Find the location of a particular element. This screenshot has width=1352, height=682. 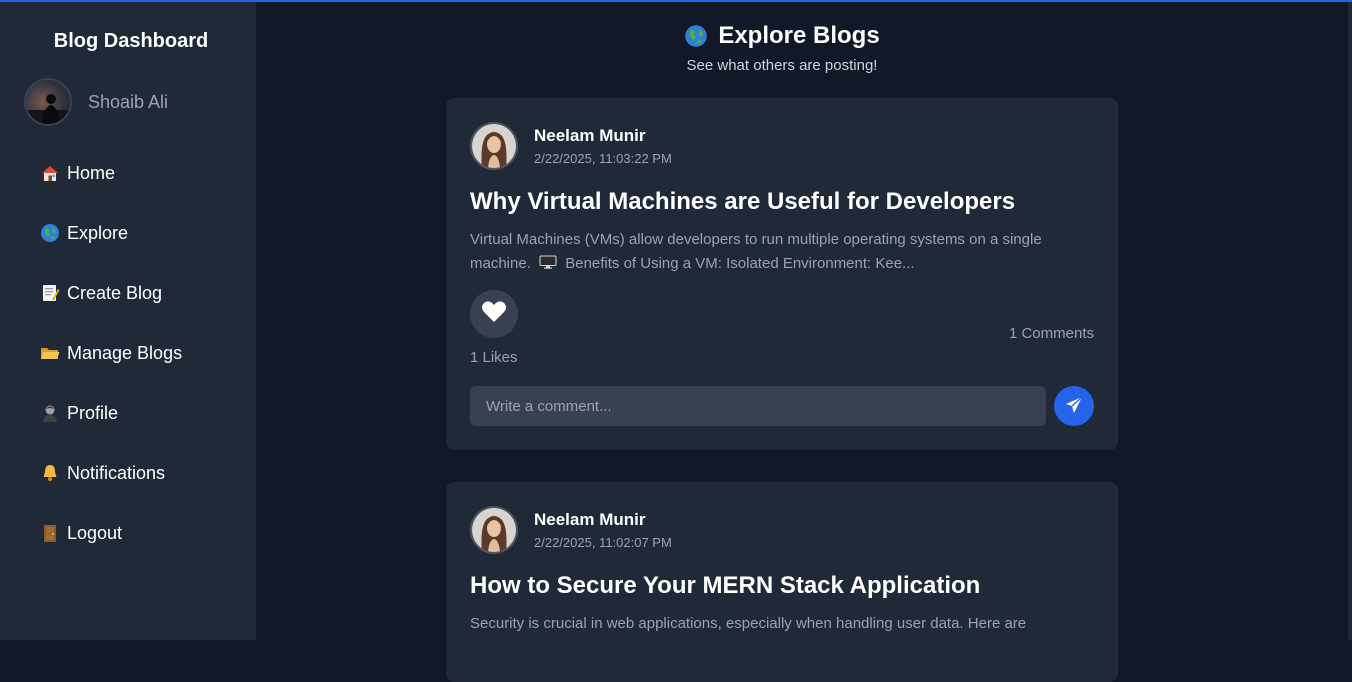

sidebar-item-label: Logout is located at coordinates (95, 532).